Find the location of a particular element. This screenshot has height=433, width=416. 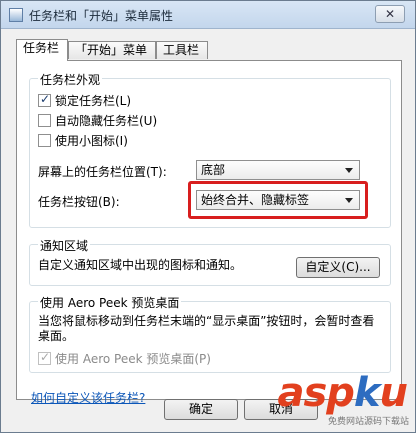

lock-taskbar-checkbox is located at coordinates (44, 99).